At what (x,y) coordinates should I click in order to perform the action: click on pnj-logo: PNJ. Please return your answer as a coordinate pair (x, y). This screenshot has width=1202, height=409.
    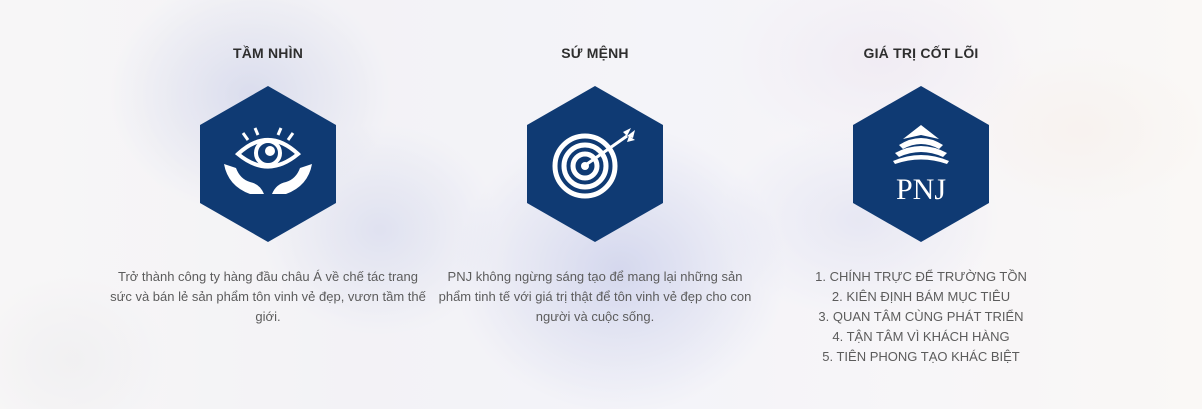
    Looking at the image, I should click on (921, 165).